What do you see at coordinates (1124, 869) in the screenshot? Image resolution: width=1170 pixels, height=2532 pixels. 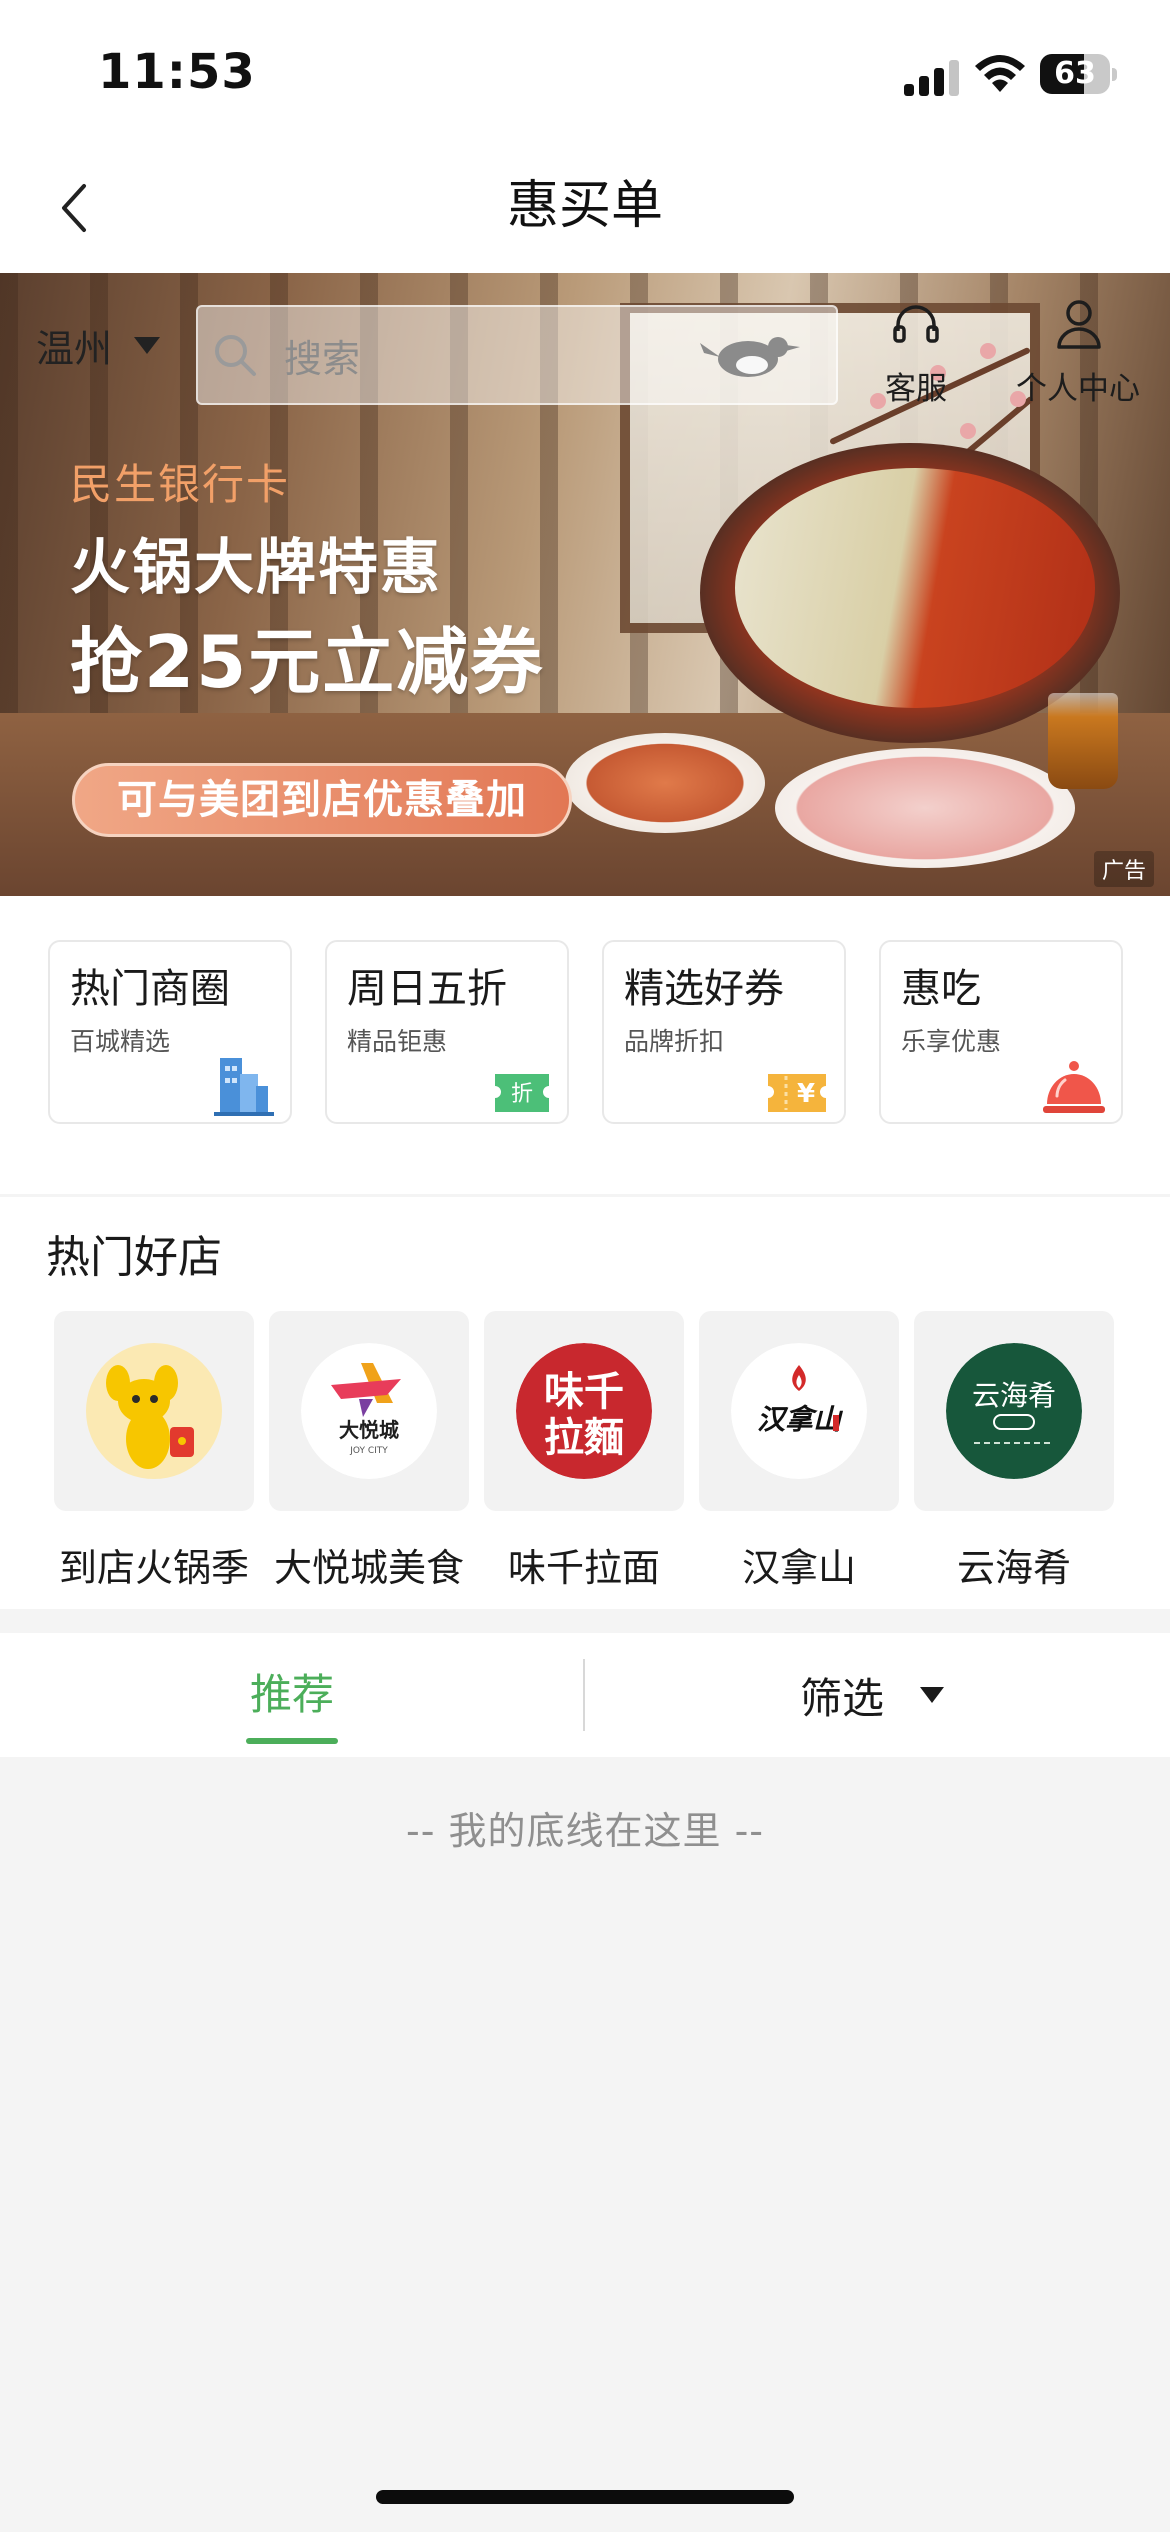 I see `ad-tag: 广告` at bounding box center [1124, 869].